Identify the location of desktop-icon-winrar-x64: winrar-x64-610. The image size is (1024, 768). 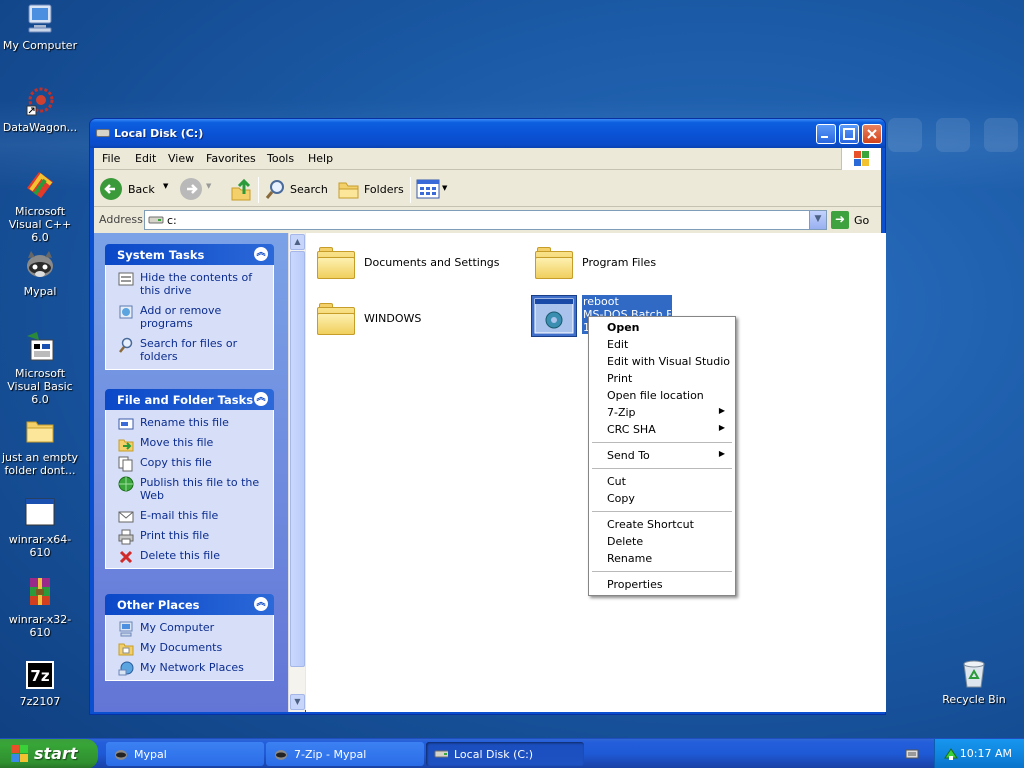
(40, 527).